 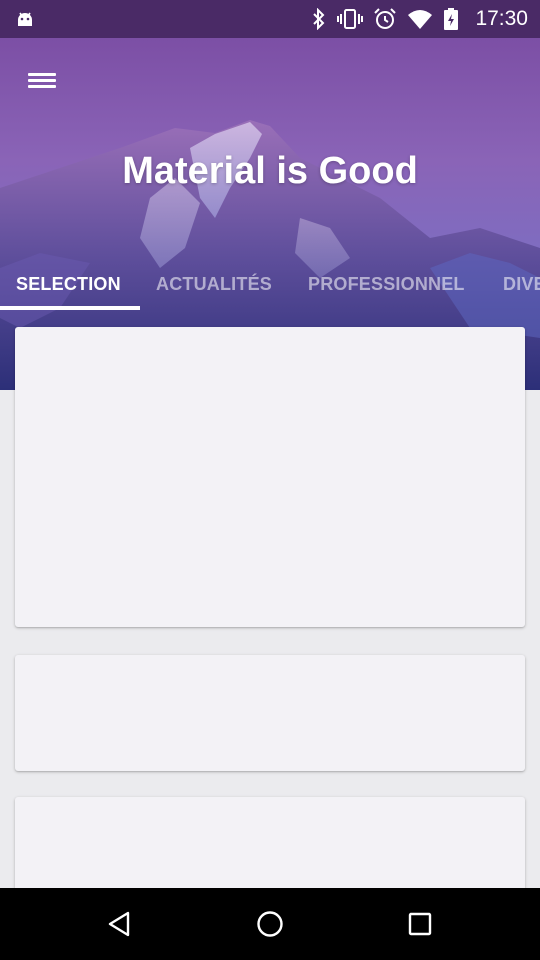 I want to click on back-button, so click(x=120, y=924).